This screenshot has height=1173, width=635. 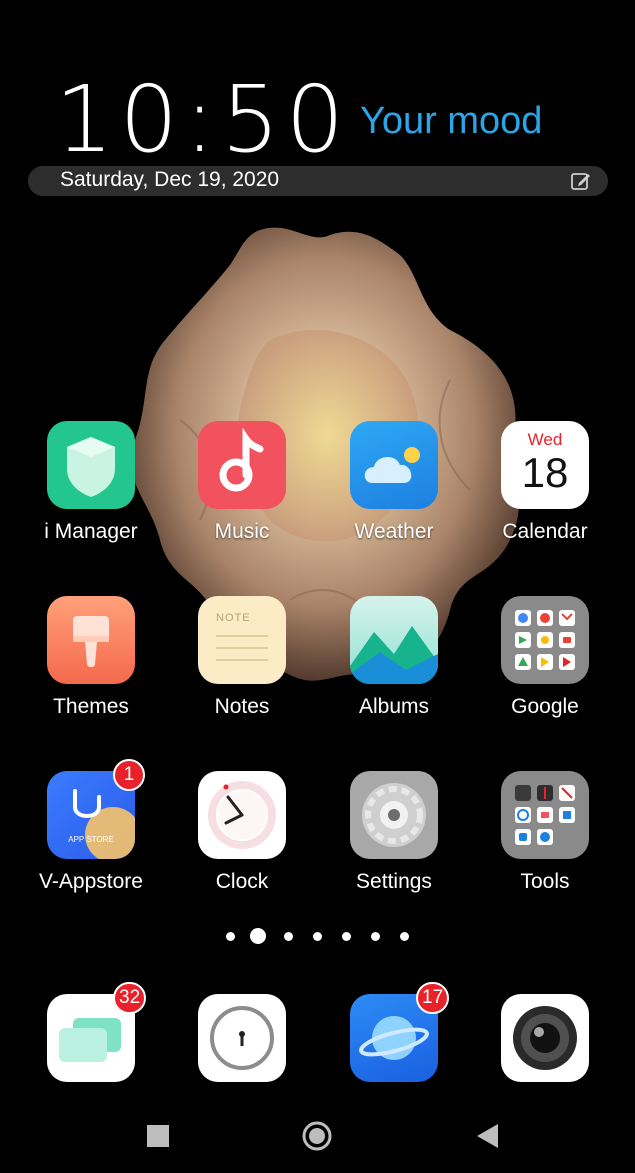 What do you see at coordinates (318, 181) in the screenshot?
I see `date-bar: Saturday, Dec 19, 2020` at bounding box center [318, 181].